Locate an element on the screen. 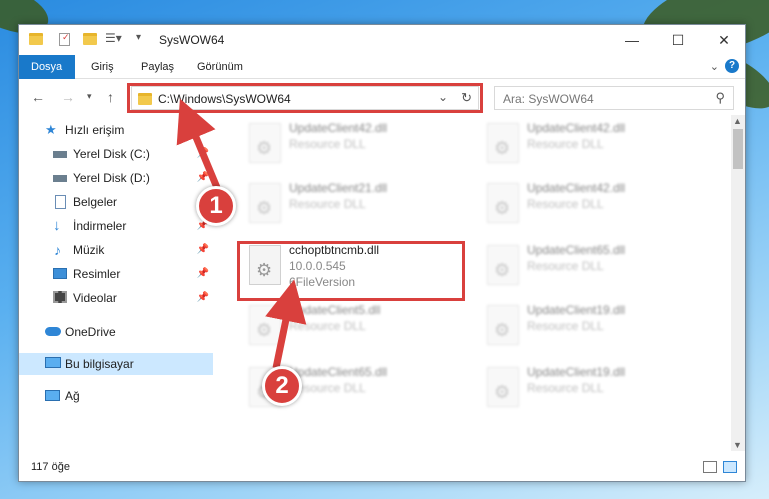  step-1-badge: 1 is located at coordinates (216, 206).